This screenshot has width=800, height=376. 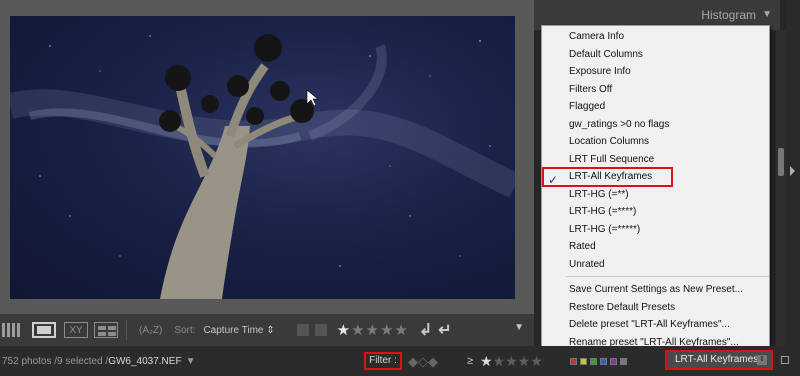 What do you see at coordinates (55, 361) in the screenshot?
I see `photo-count-text: 752 photos /9 selected /` at bounding box center [55, 361].